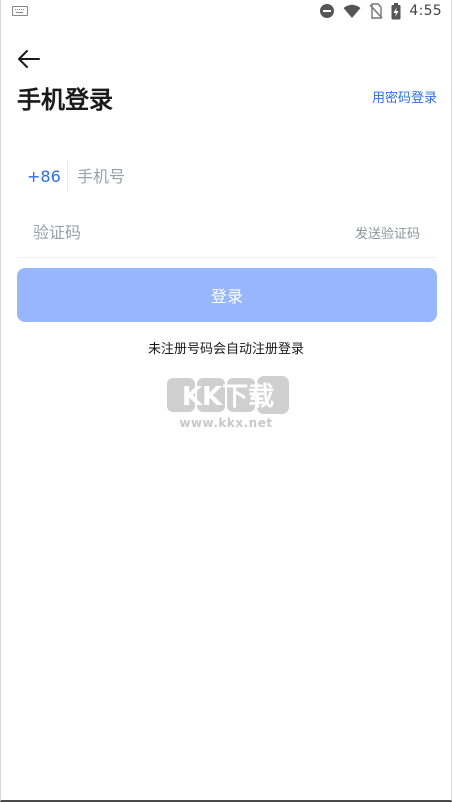  What do you see at coordinates (327, 11) in the screenshot?
I see `do-not-disturb-icon` at bounding box center [327, 11].